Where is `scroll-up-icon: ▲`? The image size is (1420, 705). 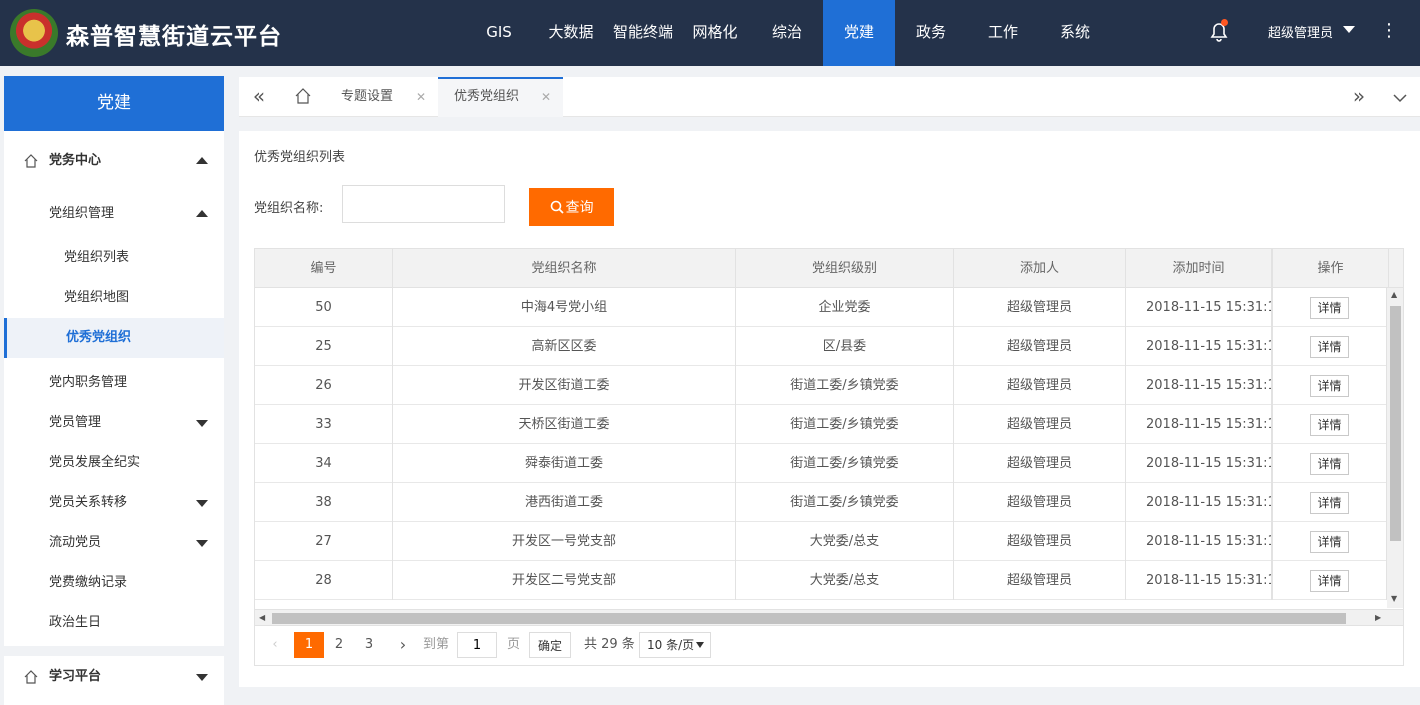
scroll-up-icon: ▲ is located at coordinates (1394, 294).